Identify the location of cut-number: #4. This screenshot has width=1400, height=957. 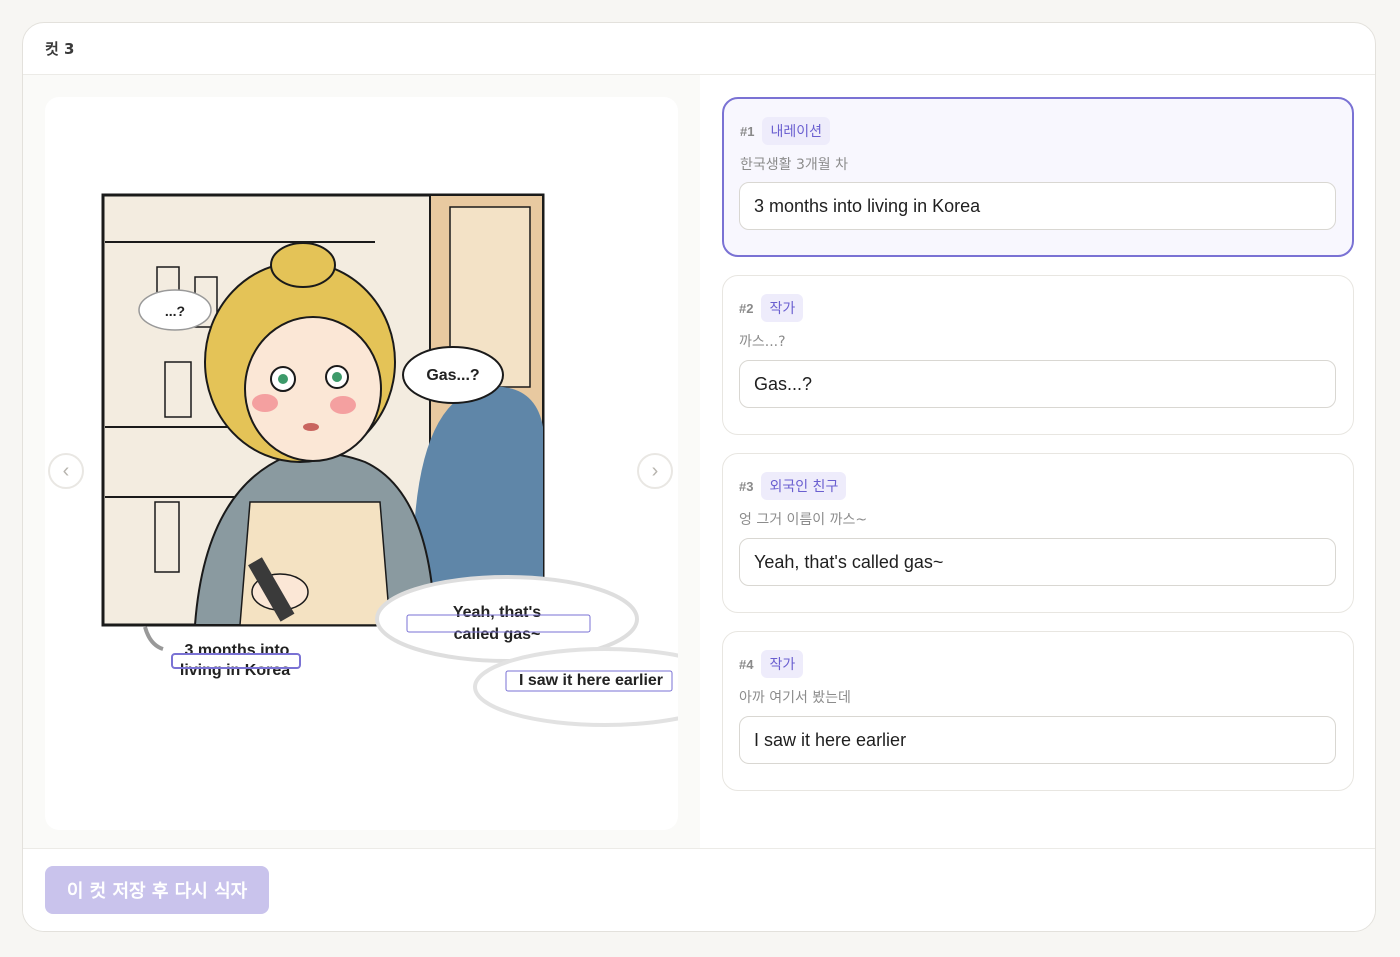
(746, 664).